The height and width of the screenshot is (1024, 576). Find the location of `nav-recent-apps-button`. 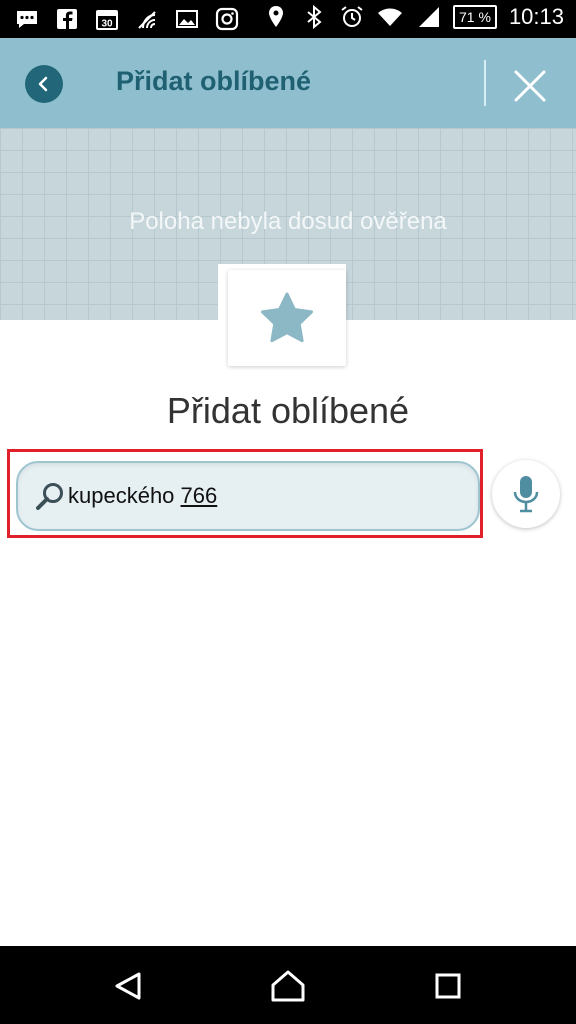

nav-recent-apps-button is located at coordinates (448, 986).